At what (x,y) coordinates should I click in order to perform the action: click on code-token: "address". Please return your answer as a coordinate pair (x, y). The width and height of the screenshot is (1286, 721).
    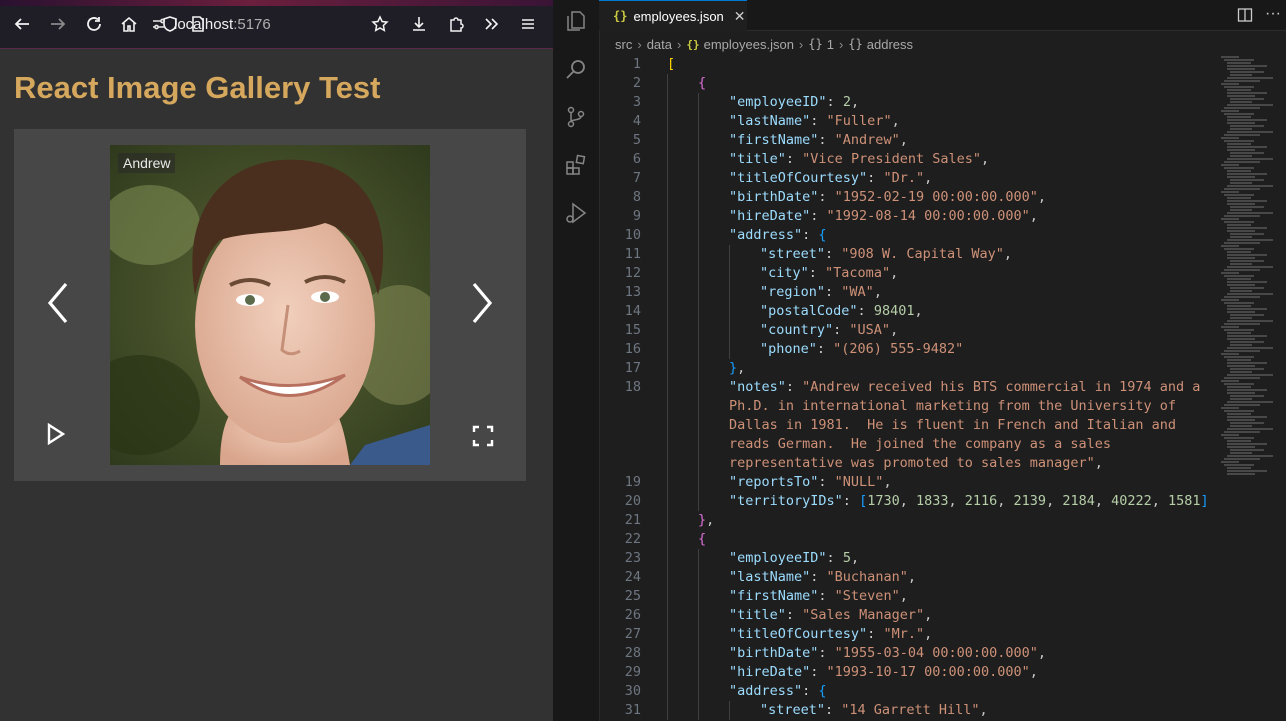
    Looking at the image, I should click on (766, 235).